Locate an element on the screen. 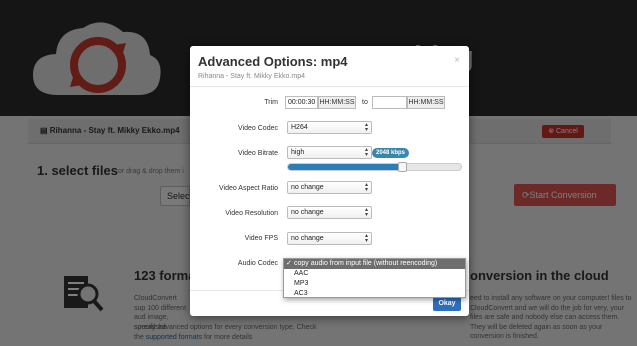 The image size is (637, 346). video-aspect-ratio-label: Video Aspect Ratio is located at coordinates (248, 188).